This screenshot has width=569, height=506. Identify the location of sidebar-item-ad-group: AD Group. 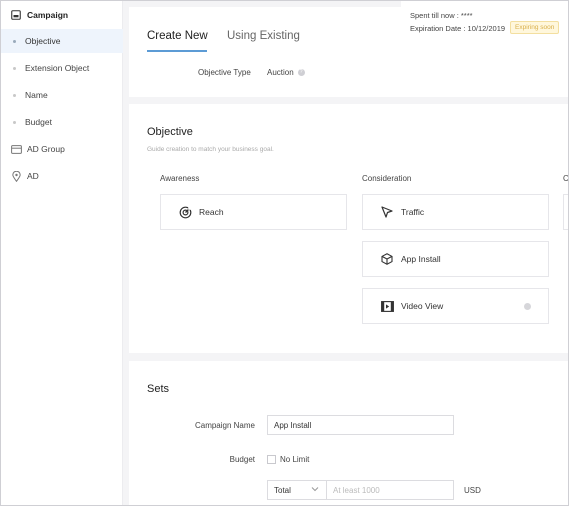
(62, 149).